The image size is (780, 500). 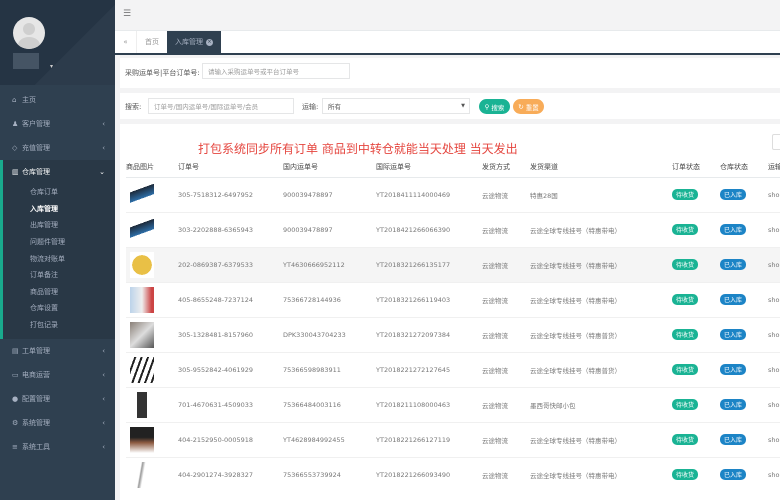 I want to click on sidebar-item: ▤ 工单管理 ‹, so click(x=57, y=351).